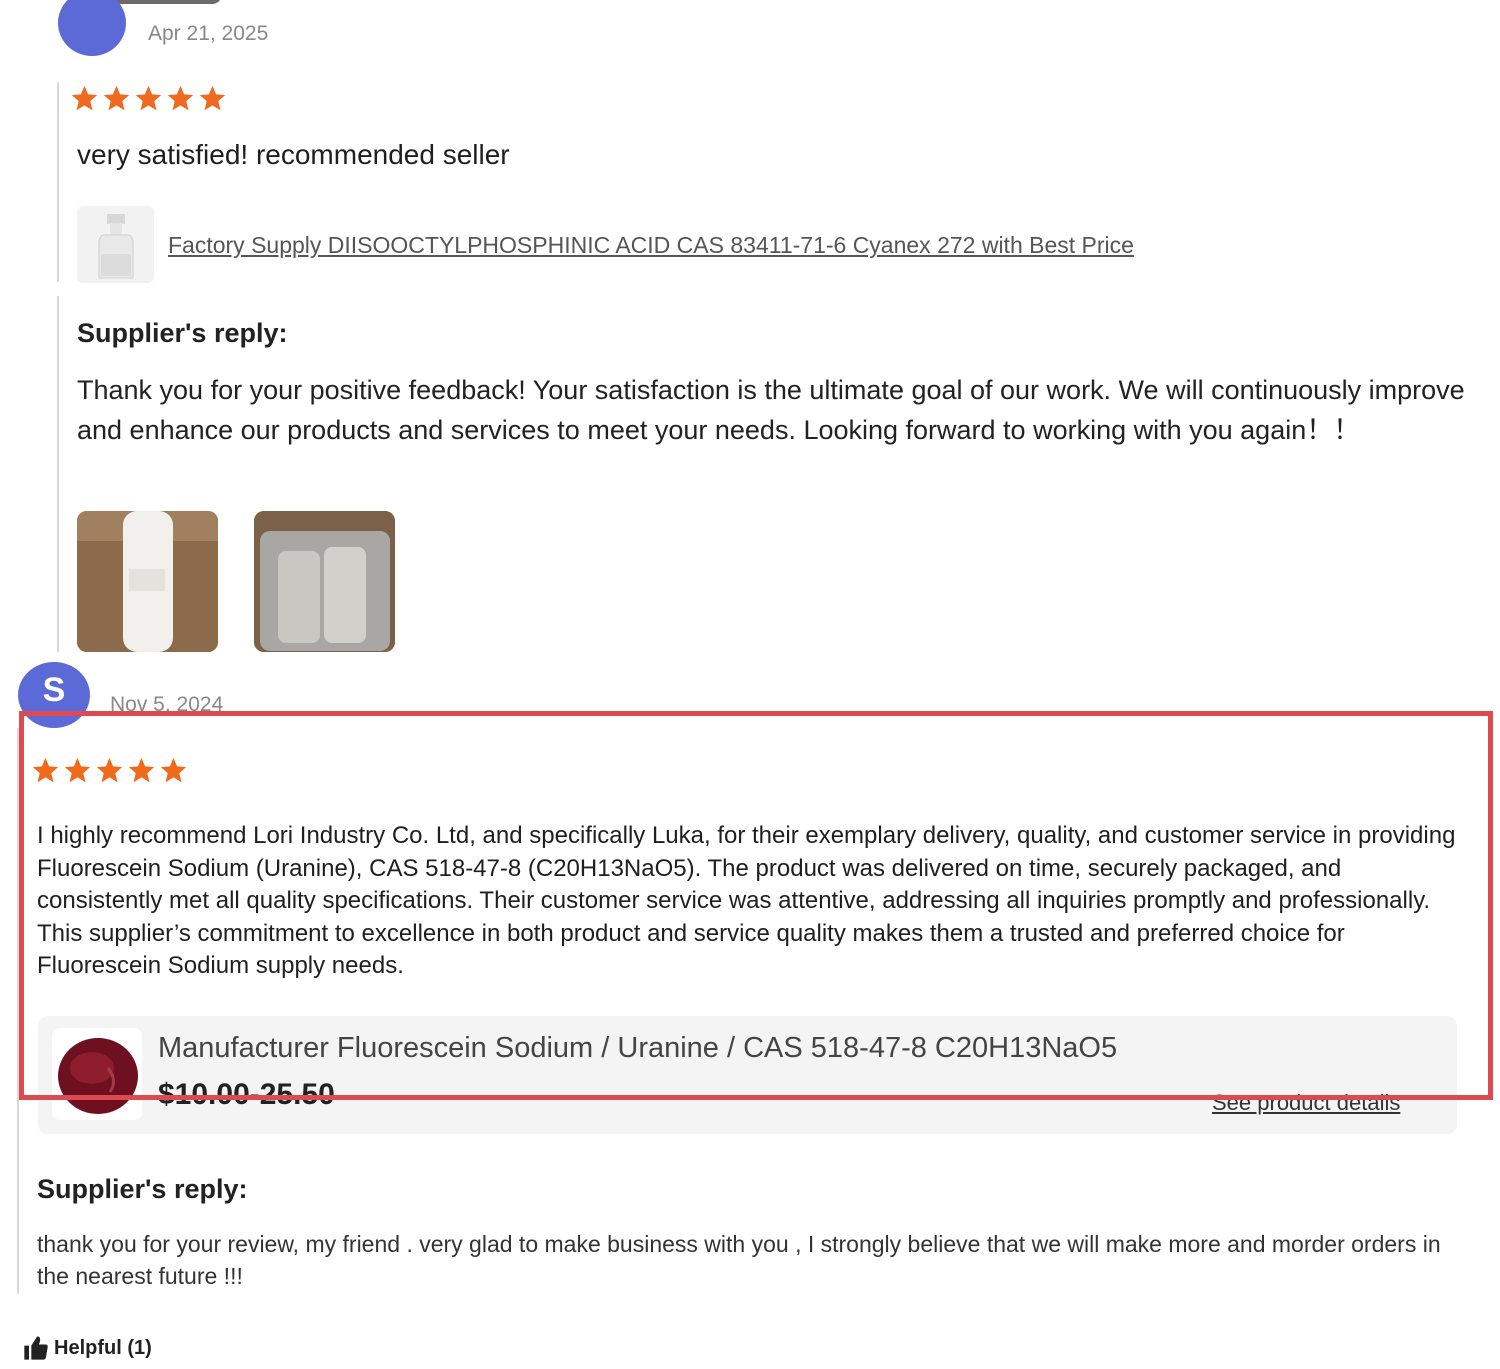  Describe the element at coordinates (54, 690) in the screenshot. I see `avatar-letter: S` at that location.